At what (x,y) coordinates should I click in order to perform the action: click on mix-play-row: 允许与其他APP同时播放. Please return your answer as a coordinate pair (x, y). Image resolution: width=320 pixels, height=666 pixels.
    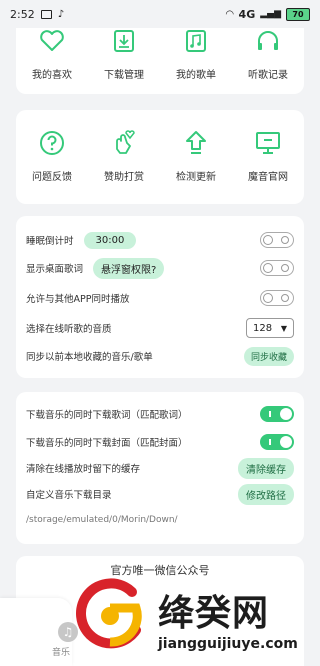
    Looking at the image, I should click on (160, 298).